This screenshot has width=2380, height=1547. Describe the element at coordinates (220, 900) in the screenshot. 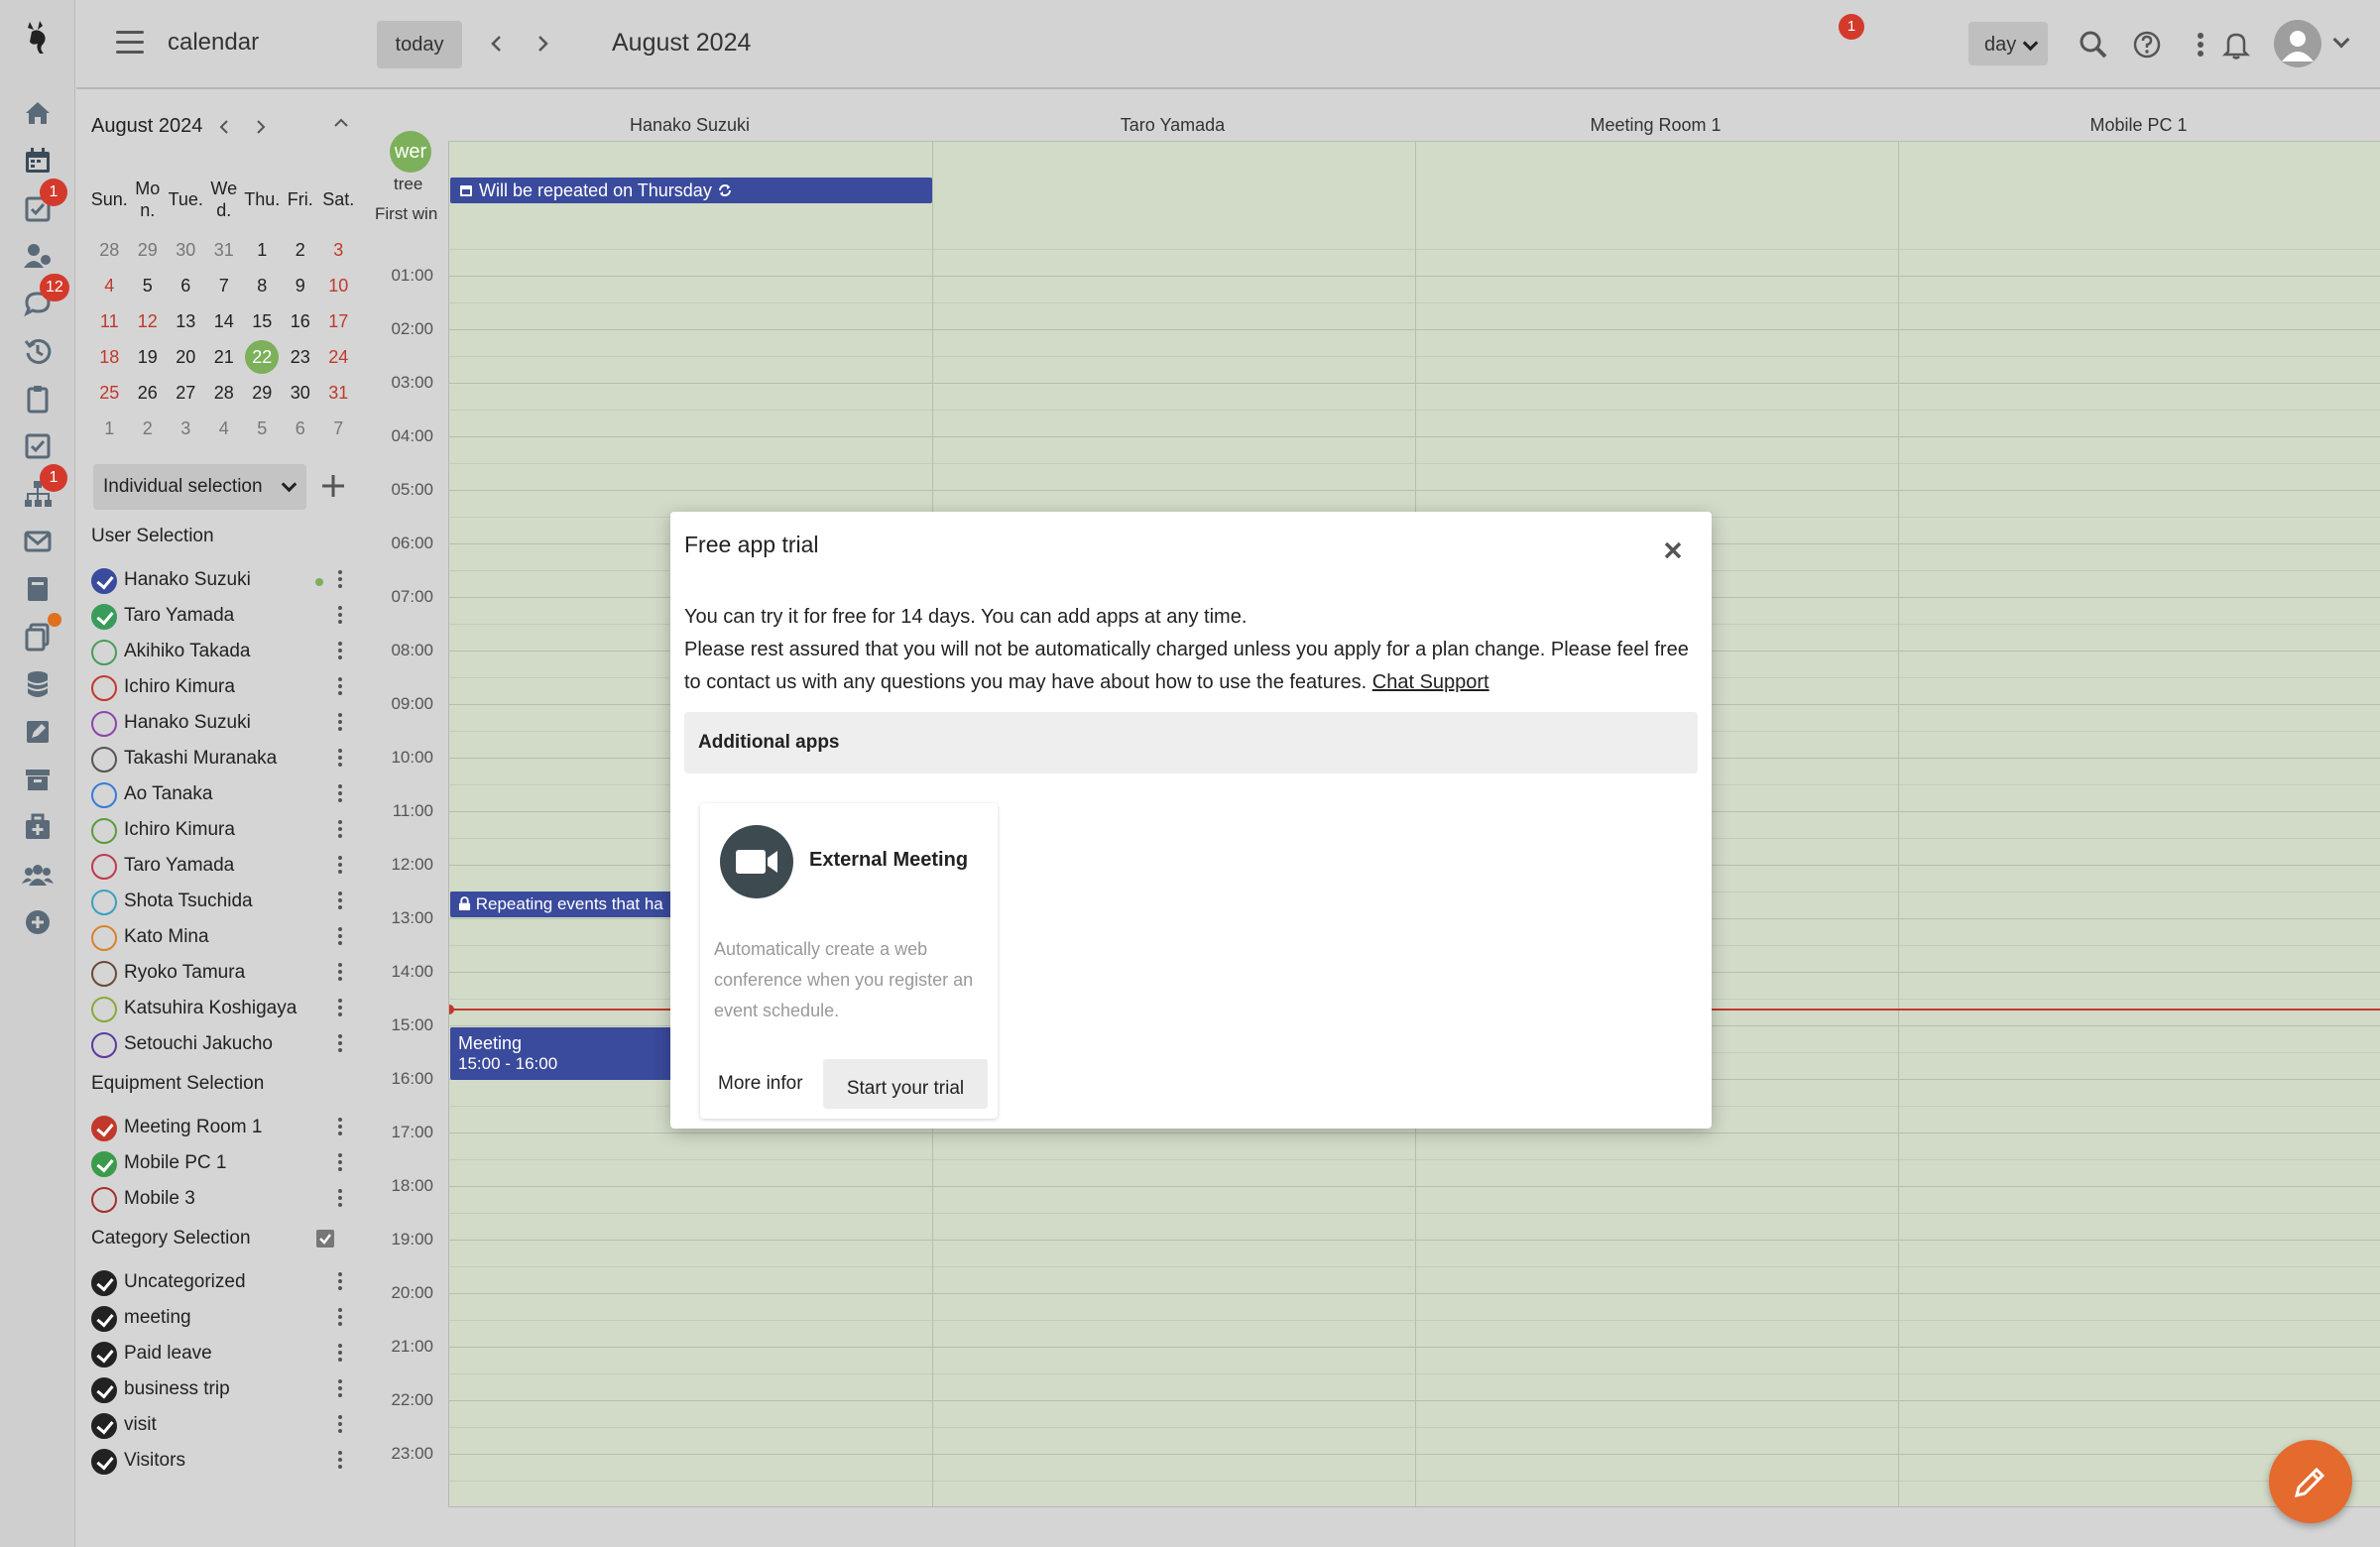

I see `user-item: Shota Tsuchida` at that location.